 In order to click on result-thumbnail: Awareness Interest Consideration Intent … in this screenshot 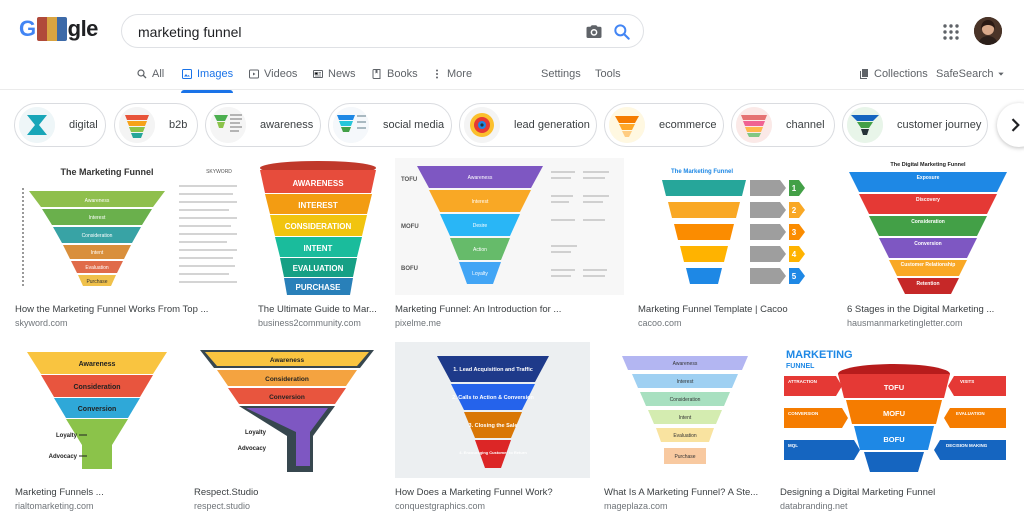, I will do `click(684, 410)`.